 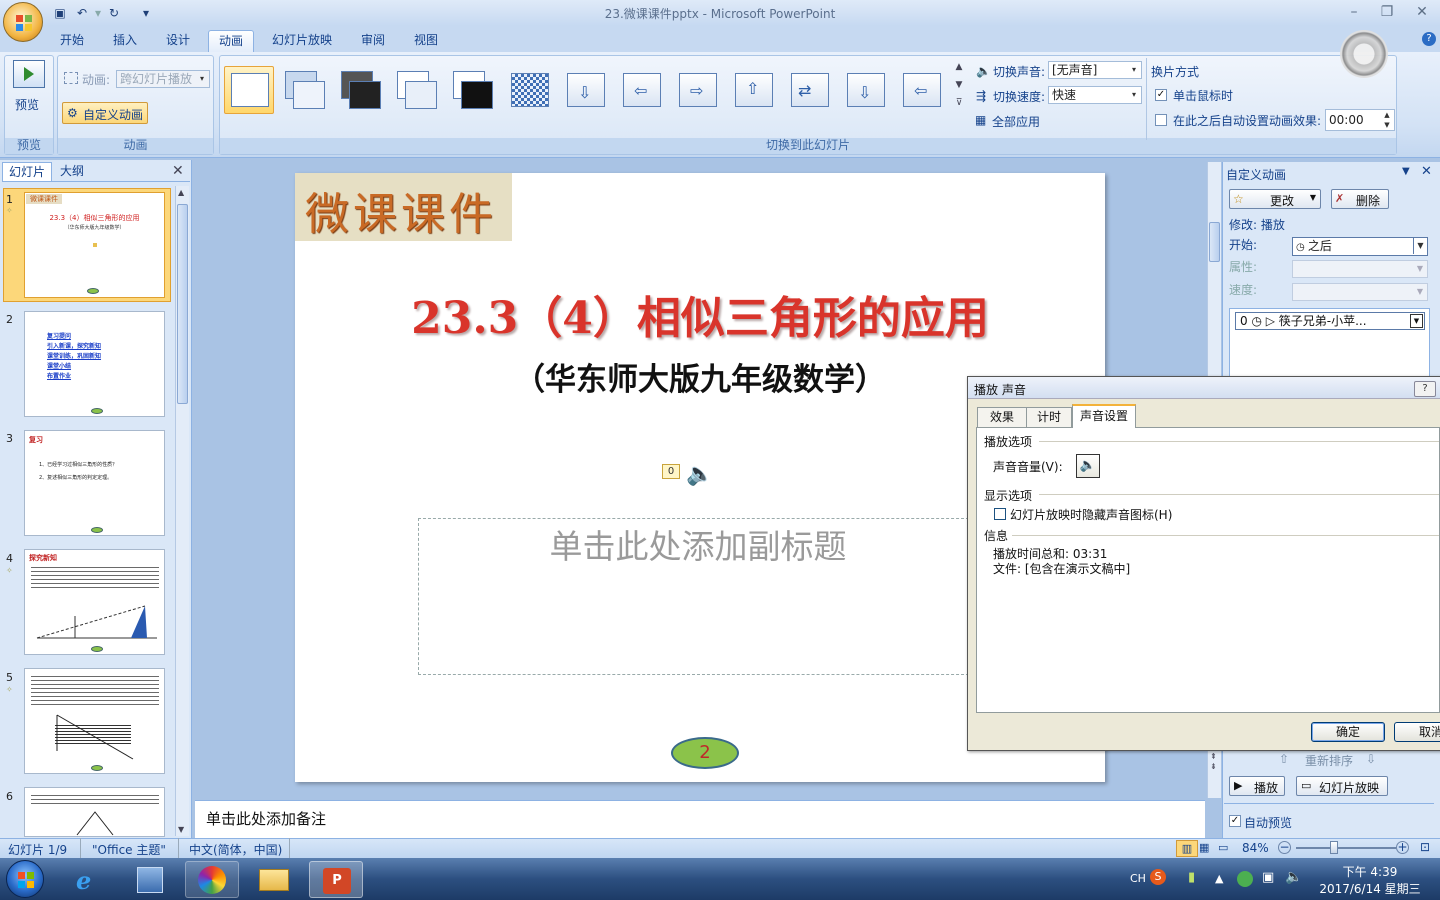 What do you see at coordinates (1016, 121) in the screenshot?
I see `apply-all-button: 全部应用` at bounding box center [1016, 121].